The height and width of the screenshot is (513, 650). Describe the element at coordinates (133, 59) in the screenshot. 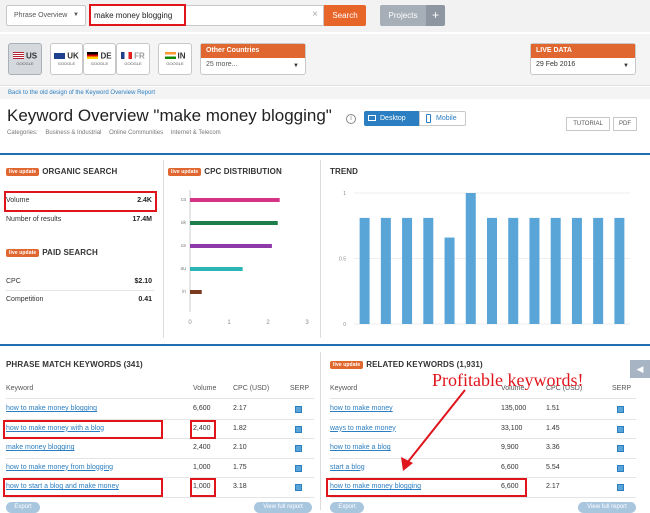

I see `country-fr-button: FR GOOGLE` at that location.